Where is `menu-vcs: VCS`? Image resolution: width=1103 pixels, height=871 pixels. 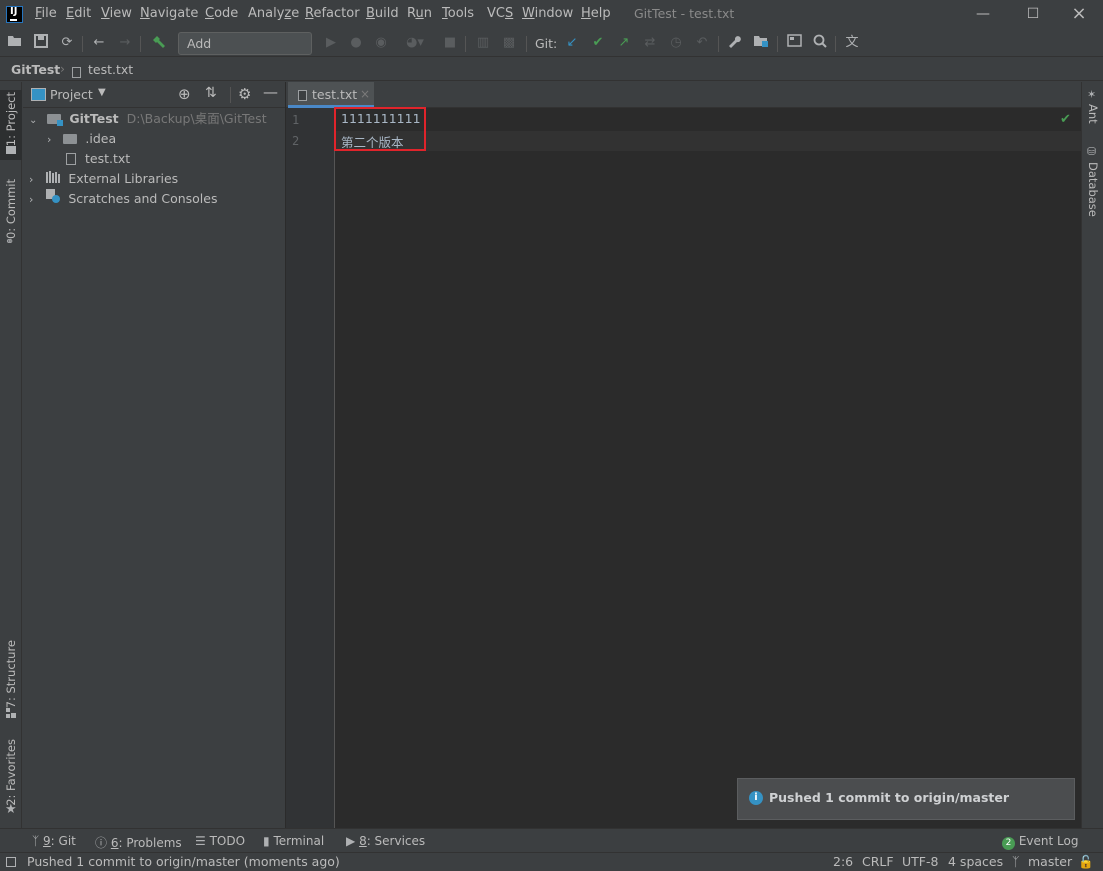 menu-vcs: VCS is located at coordinates (500, 13).